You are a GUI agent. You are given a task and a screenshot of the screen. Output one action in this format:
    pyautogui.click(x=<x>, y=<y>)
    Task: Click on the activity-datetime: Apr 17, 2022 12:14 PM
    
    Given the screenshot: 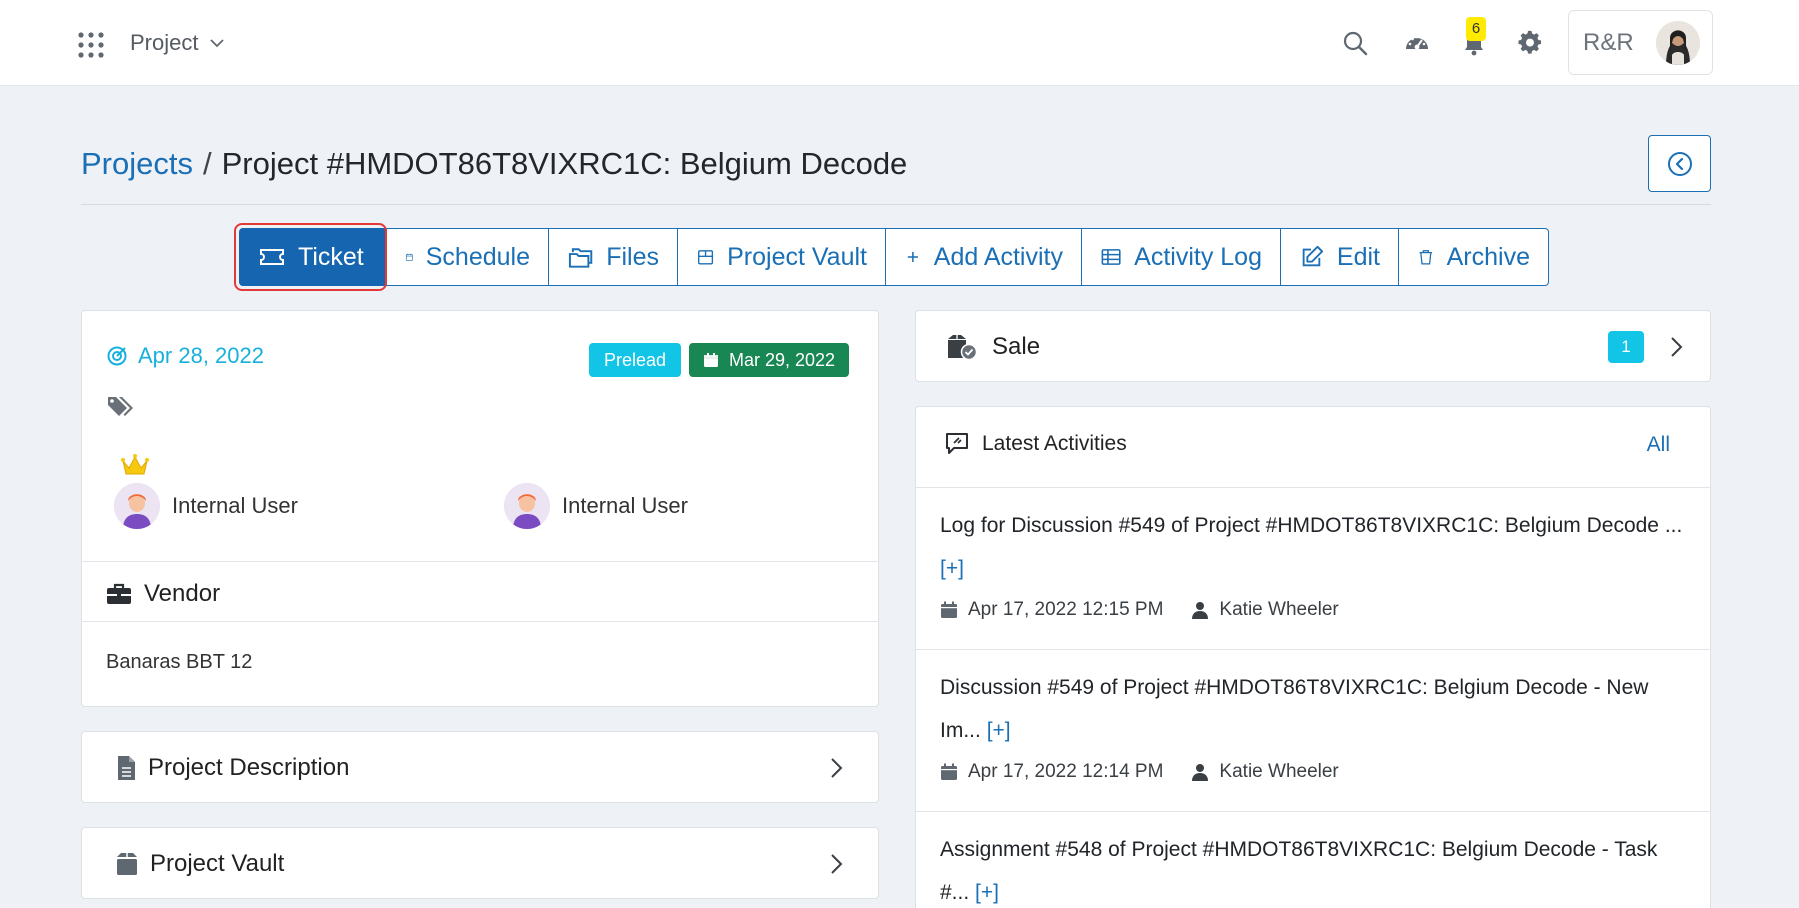 What is the action you would take?
    pyautogui.click(x=1066, y=771)
    